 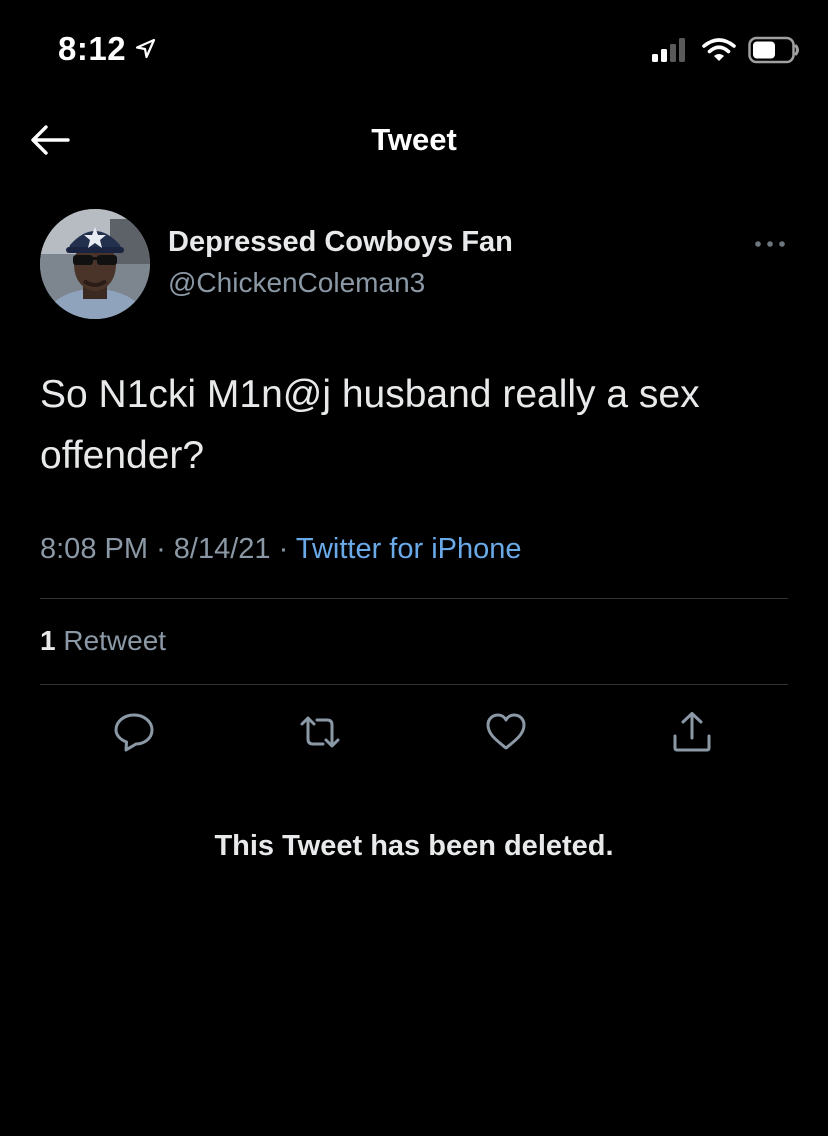 I want to click on heart-icon, so click(x=506, y=735).